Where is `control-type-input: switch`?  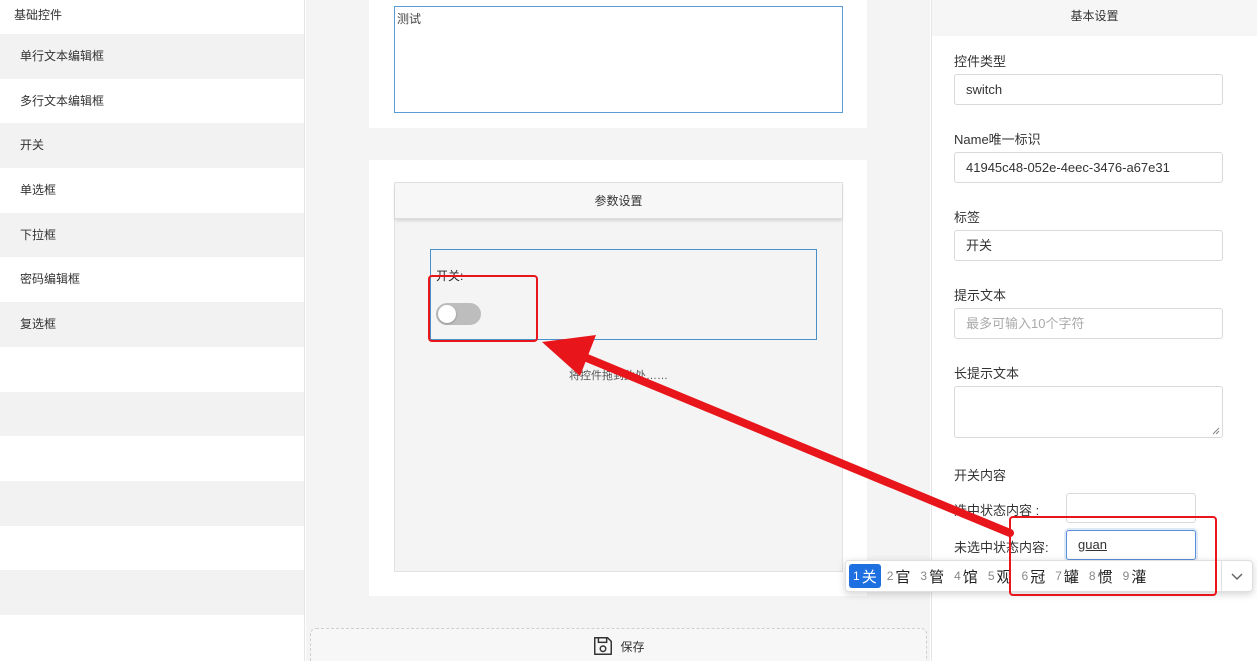 control-type-input: switch is located at coordinates (1088, 89).